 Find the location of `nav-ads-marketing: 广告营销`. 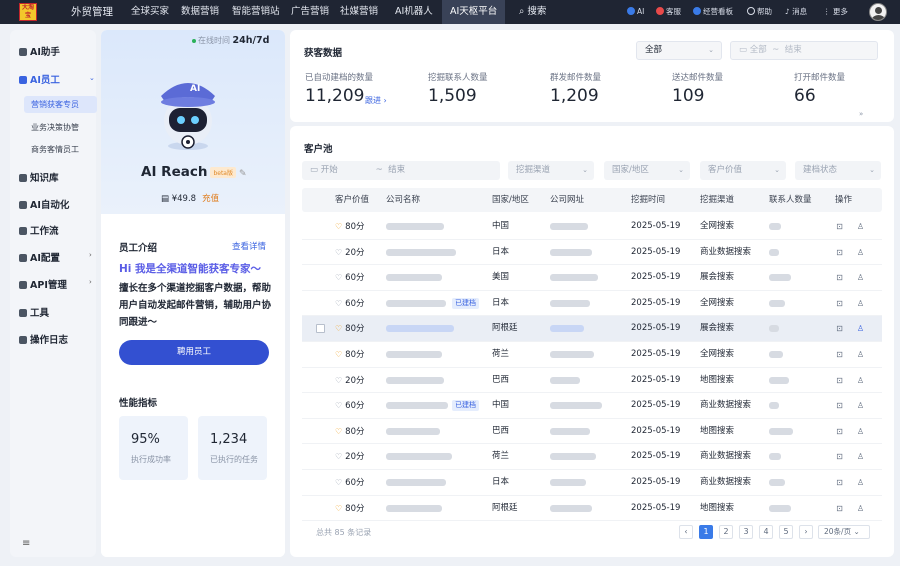

nav-ads-marketing: 广告营销 is located at coordinates (310, 12).